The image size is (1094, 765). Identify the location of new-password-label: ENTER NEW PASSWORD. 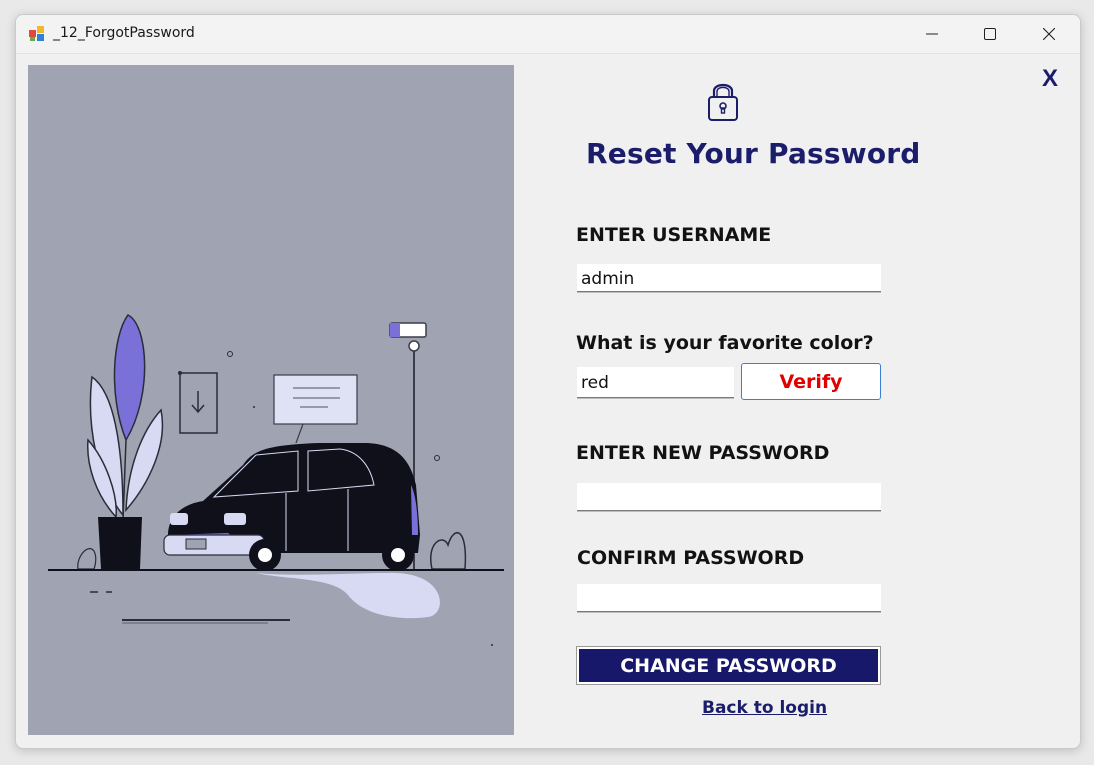
(703, 453).